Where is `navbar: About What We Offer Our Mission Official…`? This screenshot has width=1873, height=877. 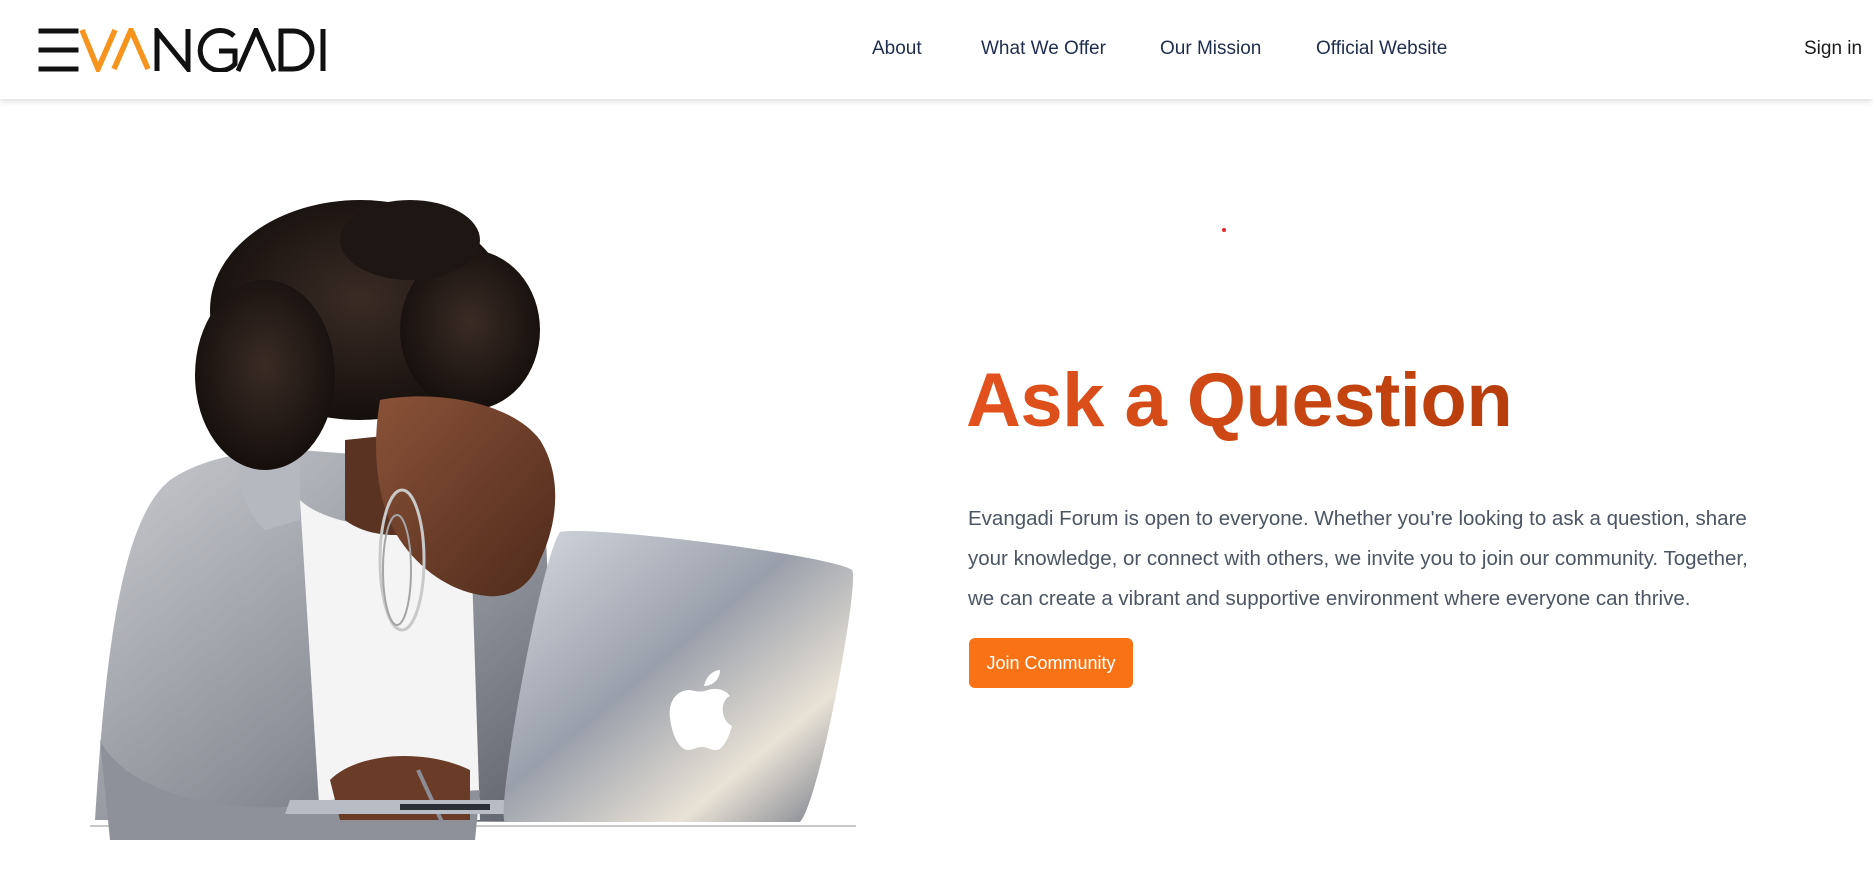
navbar: About What We Offer Our Mission Official… is located at coordinates (936, 49).